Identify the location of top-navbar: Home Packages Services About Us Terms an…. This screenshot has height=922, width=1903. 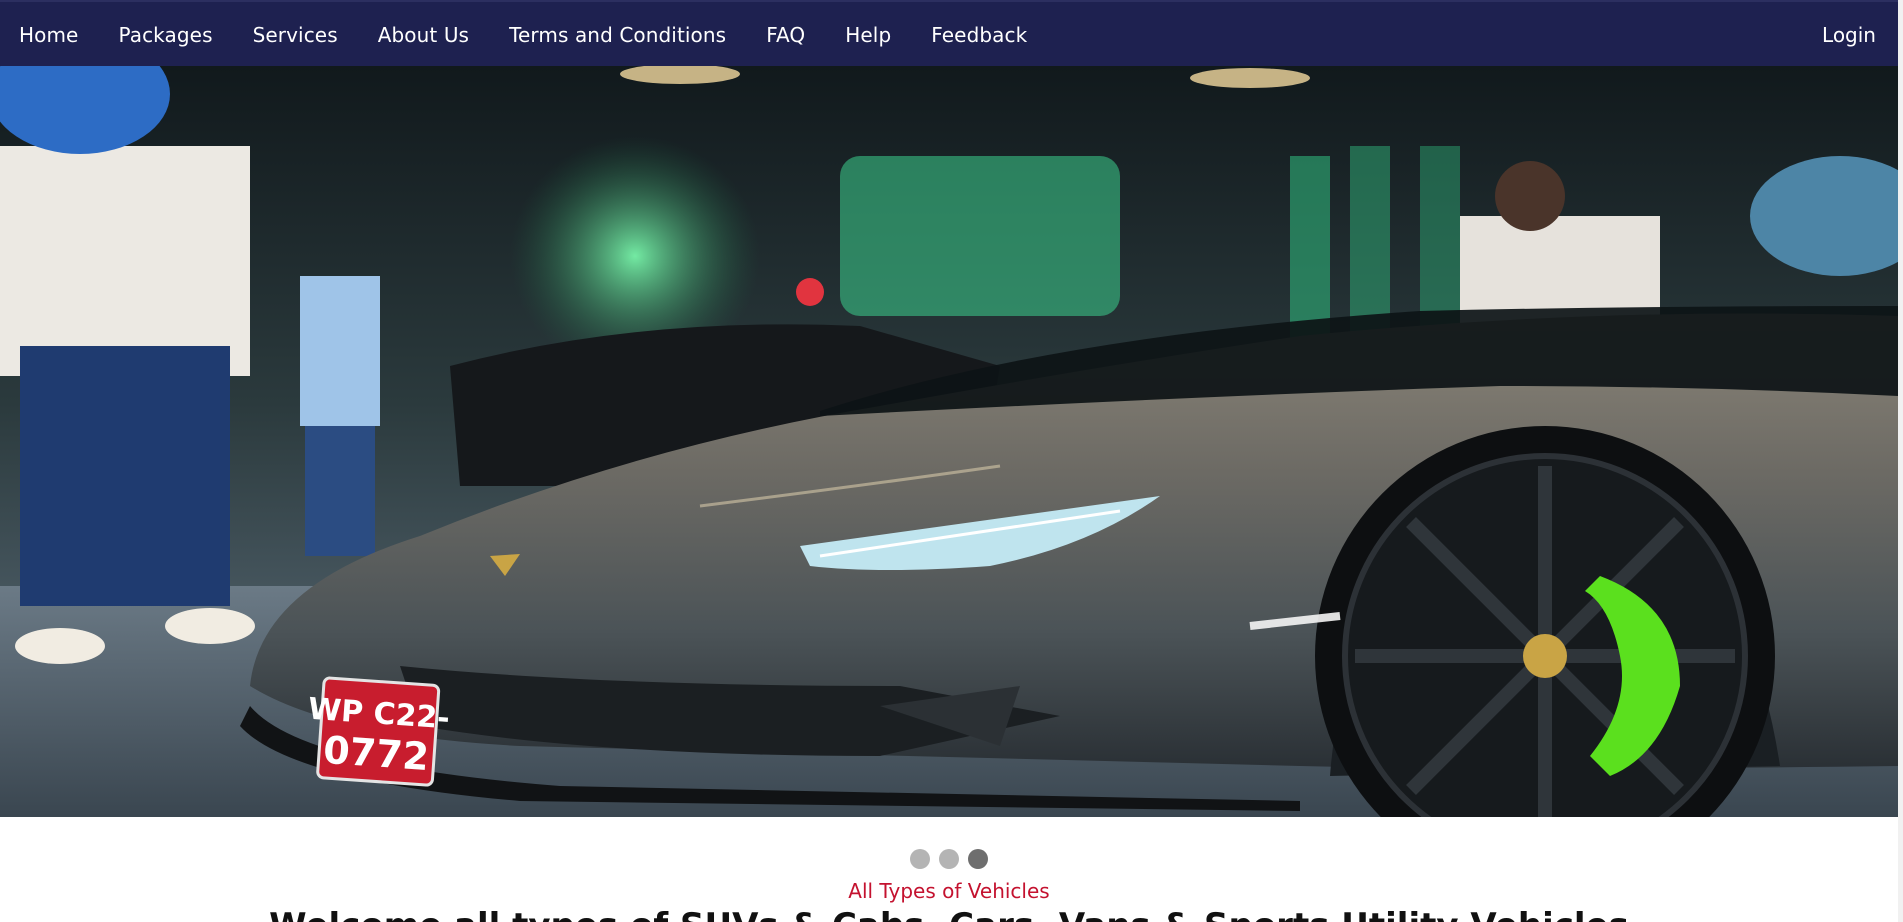
(949, 33).